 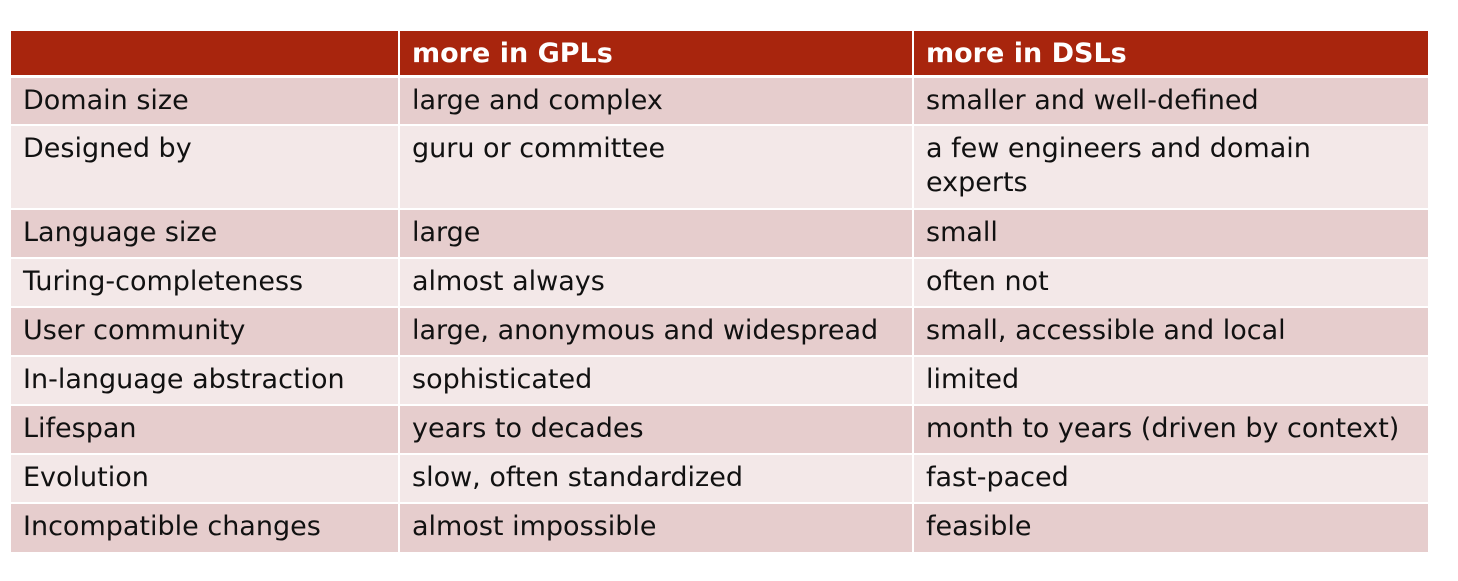 I want to click on row-label: Turing-completeness, so click(x=205, y=282).